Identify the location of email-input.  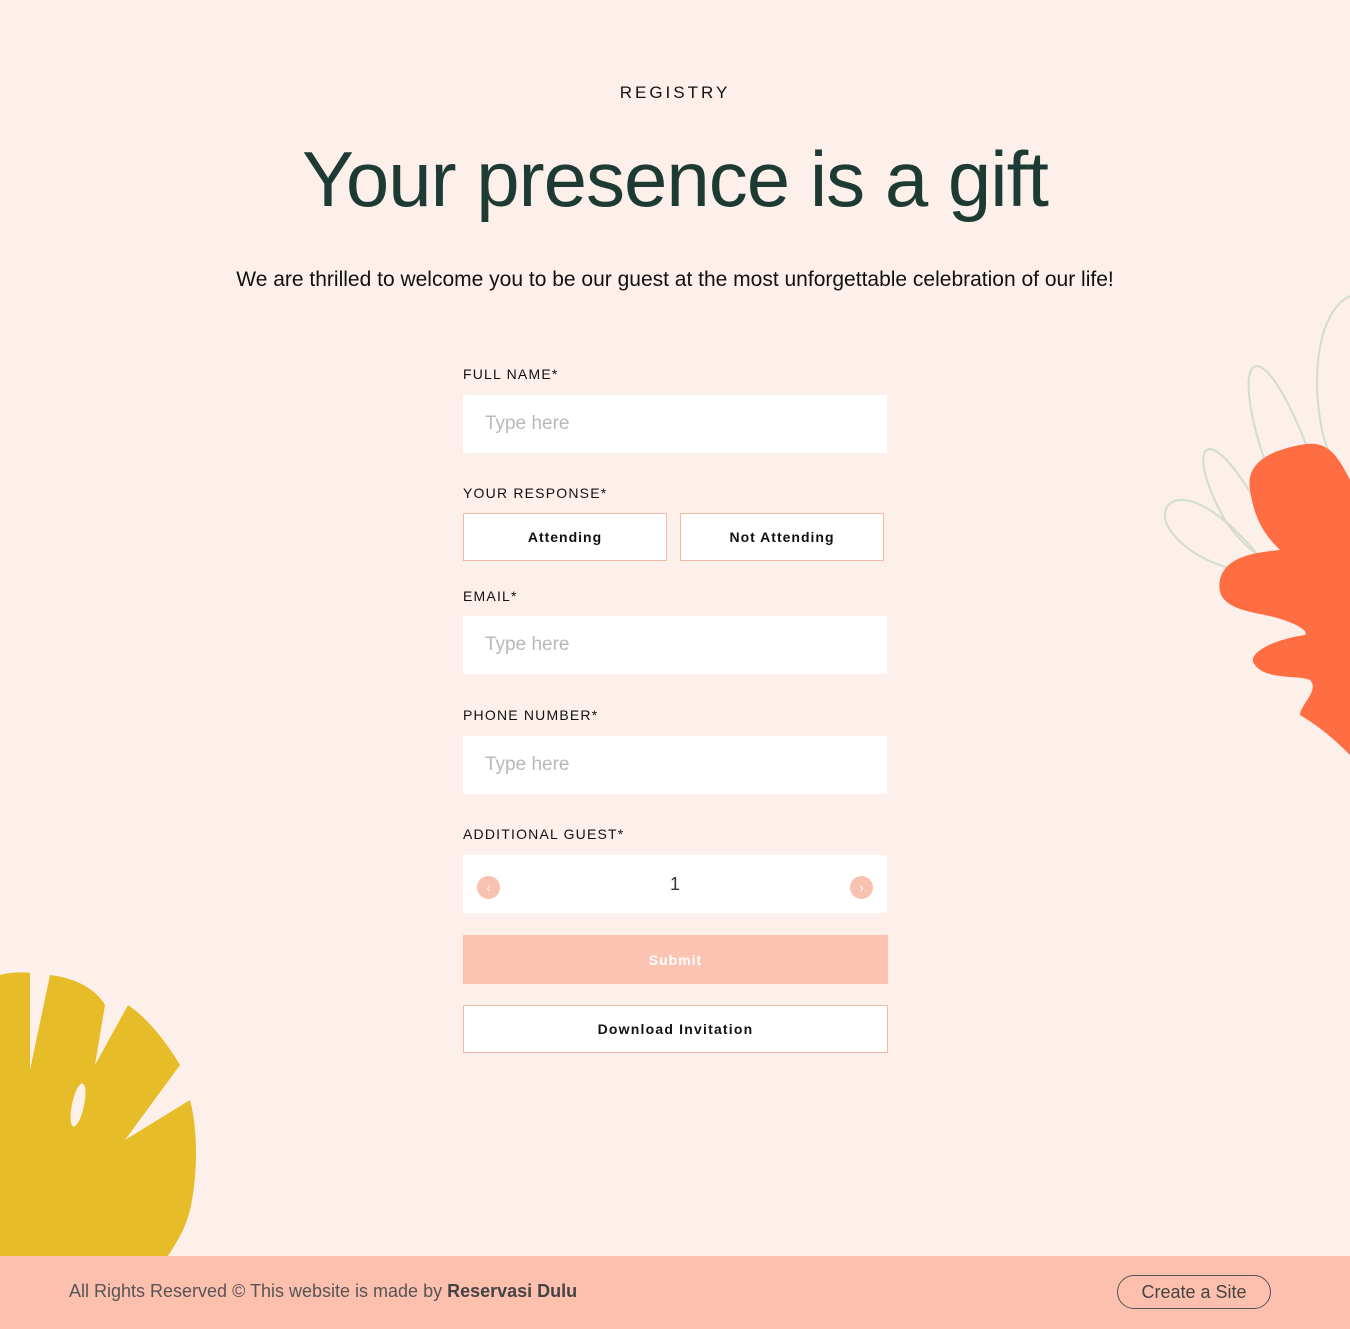
(675, 645).